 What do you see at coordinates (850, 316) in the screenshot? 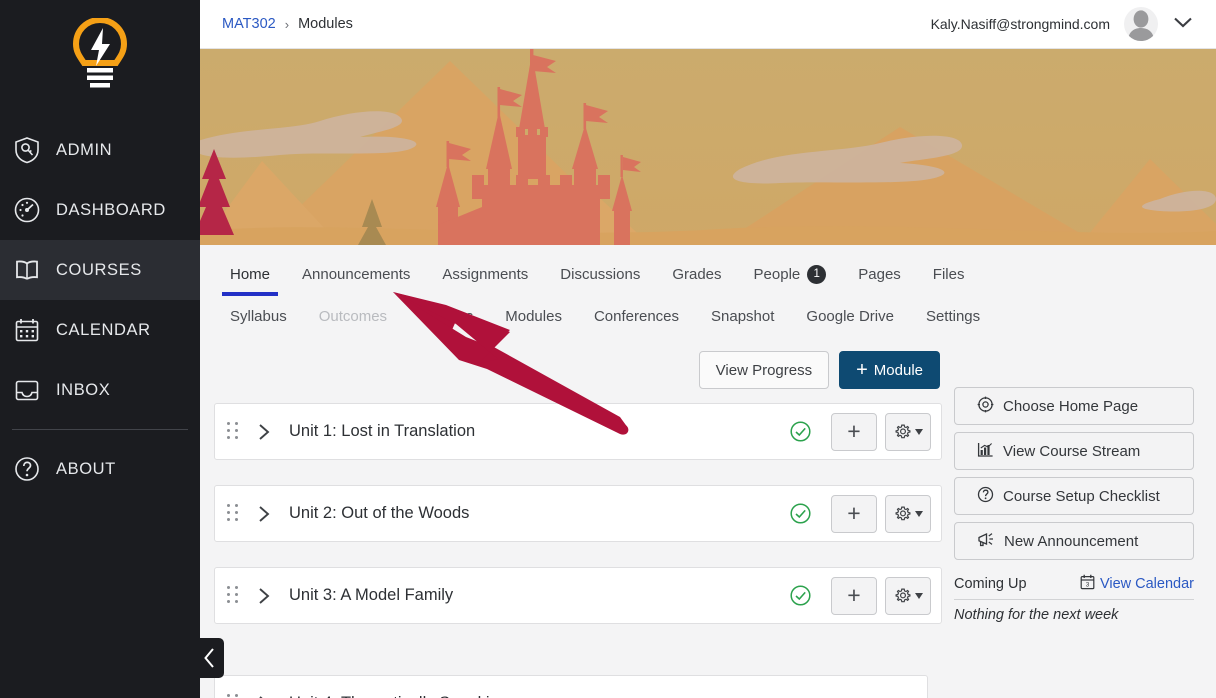
I see `tab-google-drive: Google Drive` at bounding box center [850, 316].